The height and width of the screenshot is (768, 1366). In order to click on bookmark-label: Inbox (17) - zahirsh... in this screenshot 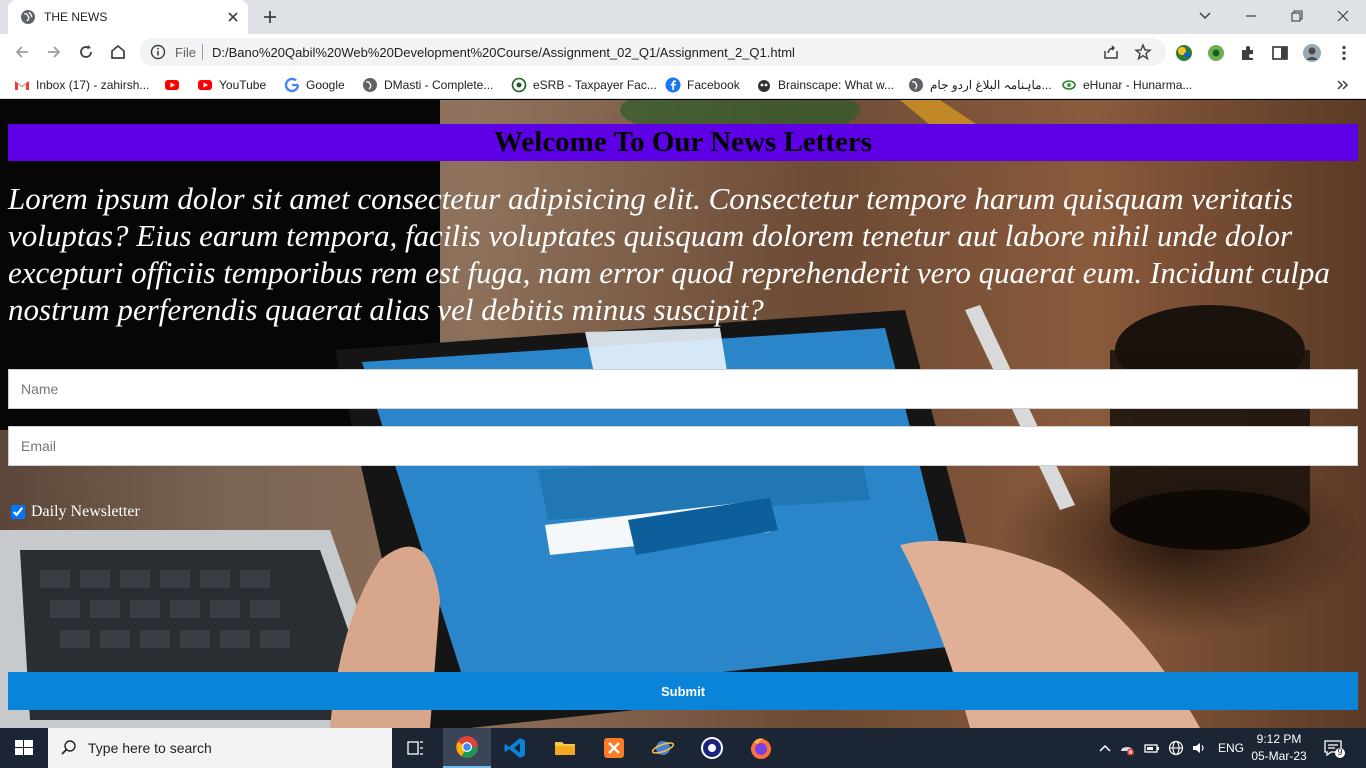, I will do `click(93, 85)`.